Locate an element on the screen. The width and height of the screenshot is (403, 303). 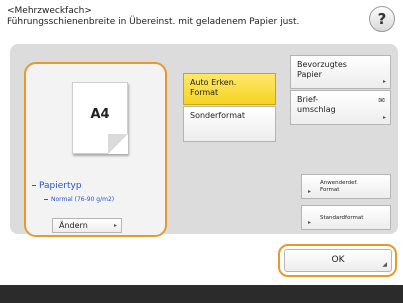
user-defined-label: Anwenderdef. Format is located at coordinates (339, 186).